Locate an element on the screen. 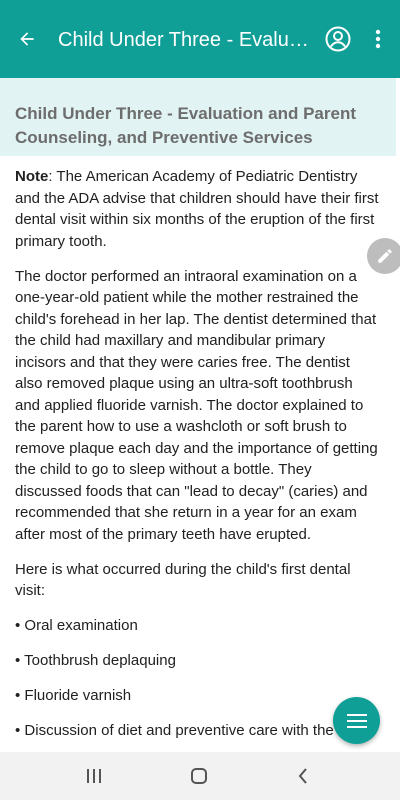 This screenshot has width=400, height=800. note-label: Note is located at coordinates (32, 176).